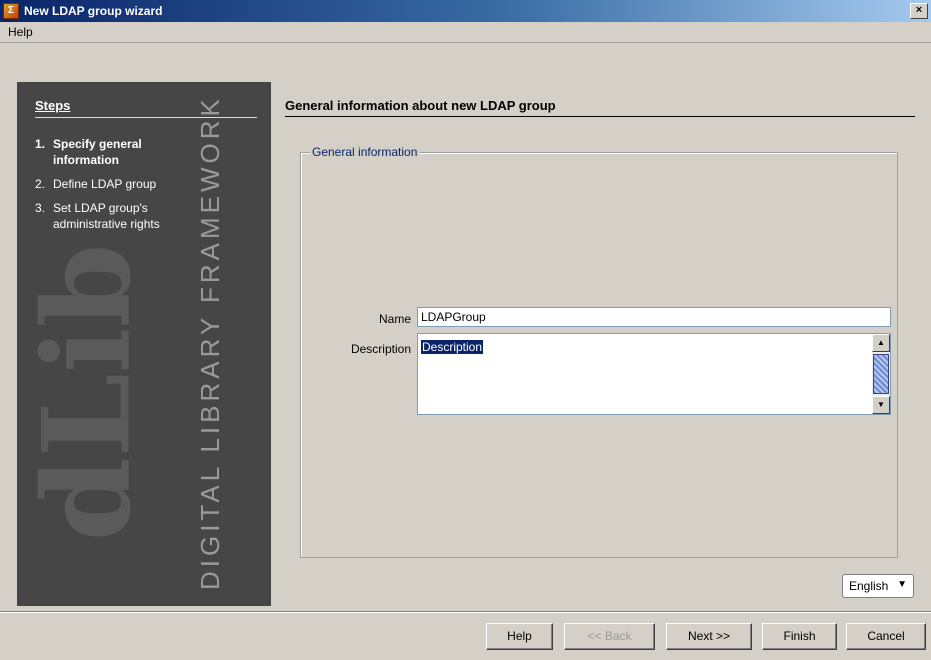 This screenshot has width=931, height=660. What do you see at coordinates (709, 636) in the screenshot?
I see `next-button: Next >>` at bounding box center [709, 636].